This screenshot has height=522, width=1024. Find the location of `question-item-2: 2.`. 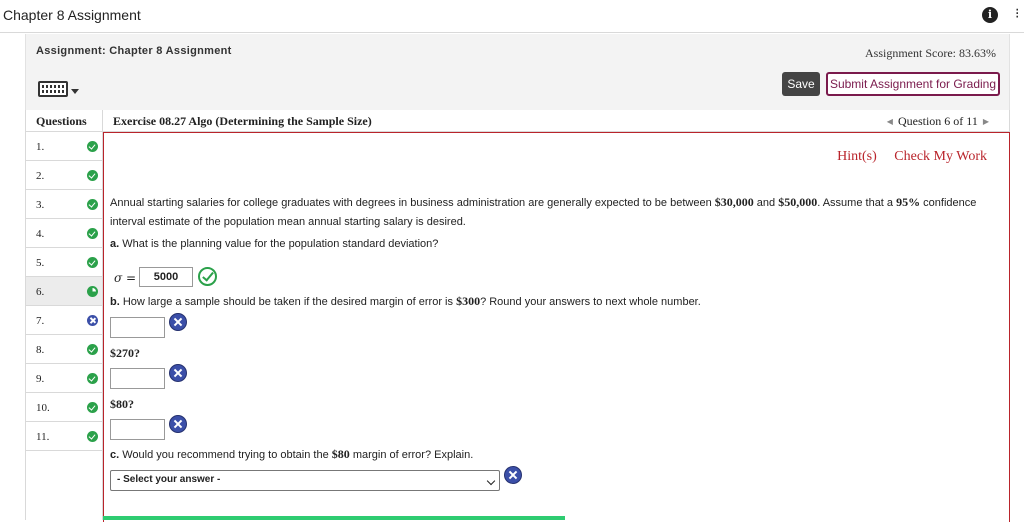

question-item-2: 2. is located at coordinates (64, 175).